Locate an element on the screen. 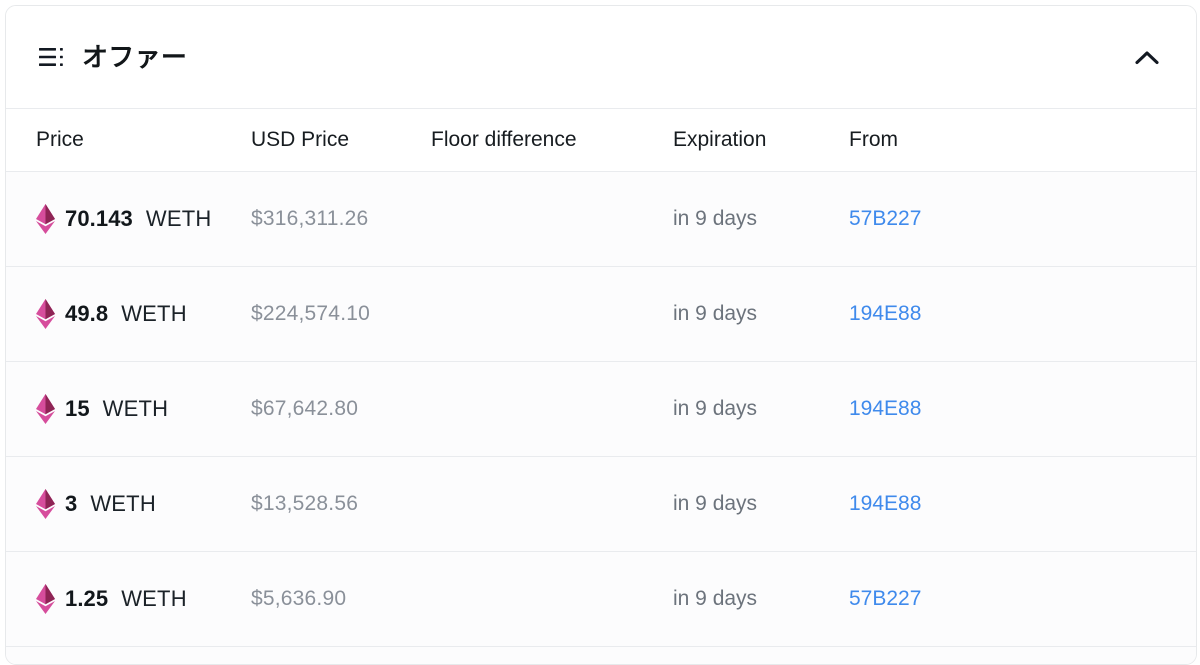 The width and height of the screenshot is (1200, 665). price-value: 1.25 WETH is located at coordinates (143, 599).